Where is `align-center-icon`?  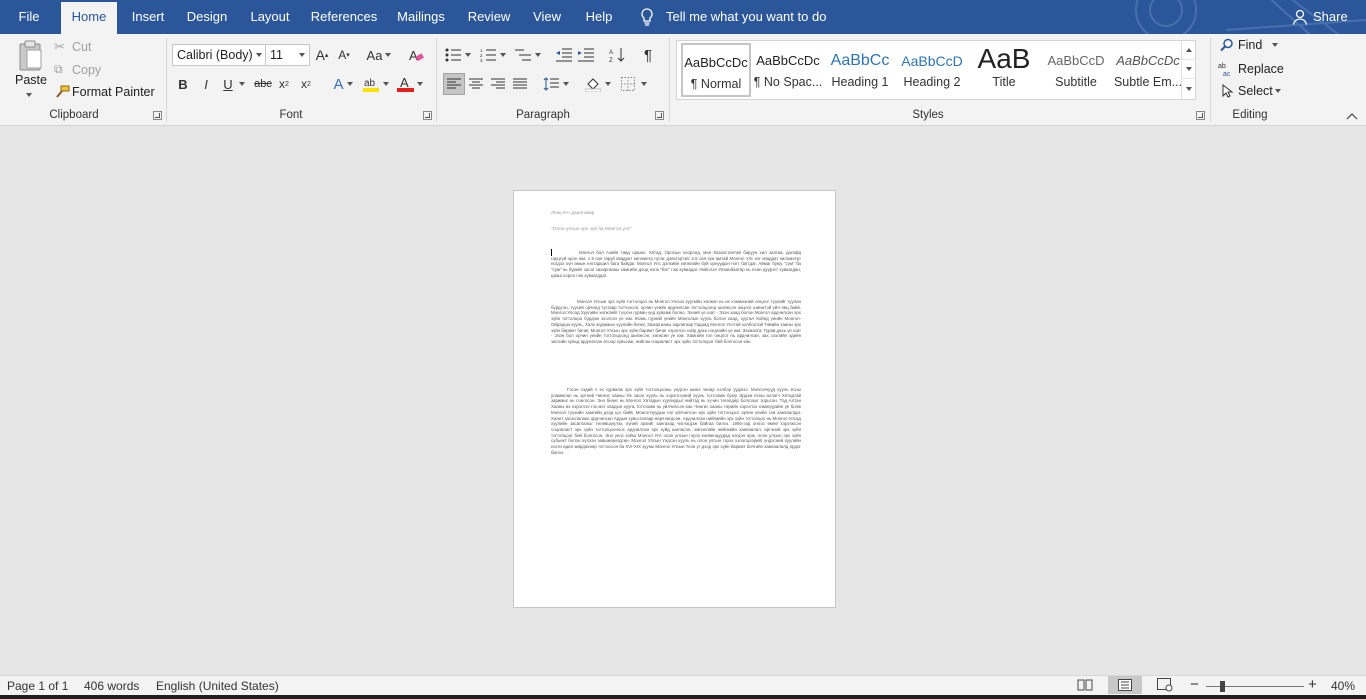
align-center-icon is located at coordinates (476, 84).